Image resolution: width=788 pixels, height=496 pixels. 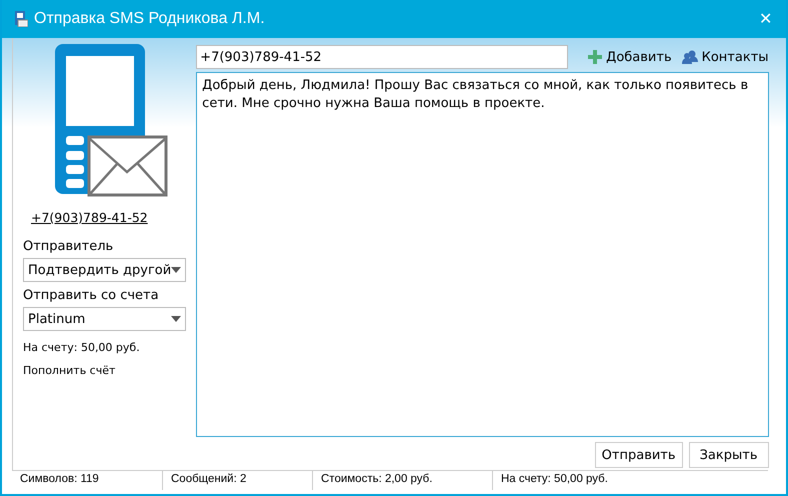 What do you see at coordinates (104, 370) in the screenshot?
I see `top-up-link: Пополнить счёт` at bounding box center [104, 370].